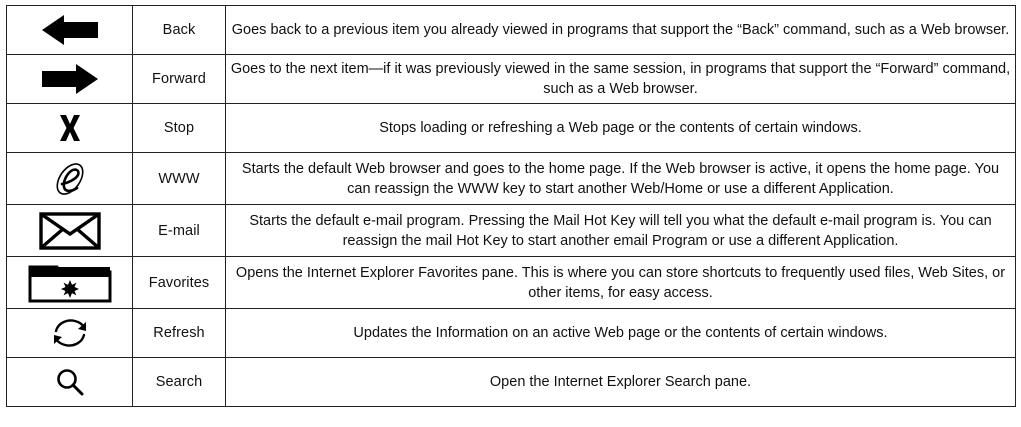  Describe the element at coordinates (179, 230) in the screenshot. I see `hotkey-name: E-mail` at that location.